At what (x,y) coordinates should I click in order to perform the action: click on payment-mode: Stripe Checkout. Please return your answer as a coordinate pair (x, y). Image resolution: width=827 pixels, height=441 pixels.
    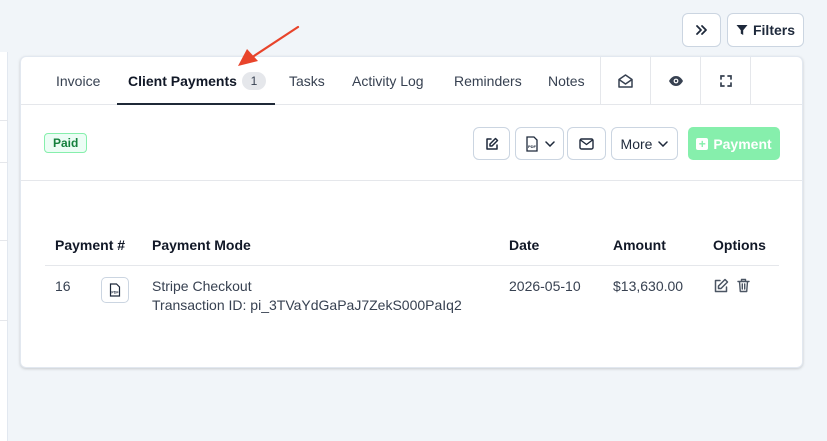
    Looking at the image, I should click on (202, 286).